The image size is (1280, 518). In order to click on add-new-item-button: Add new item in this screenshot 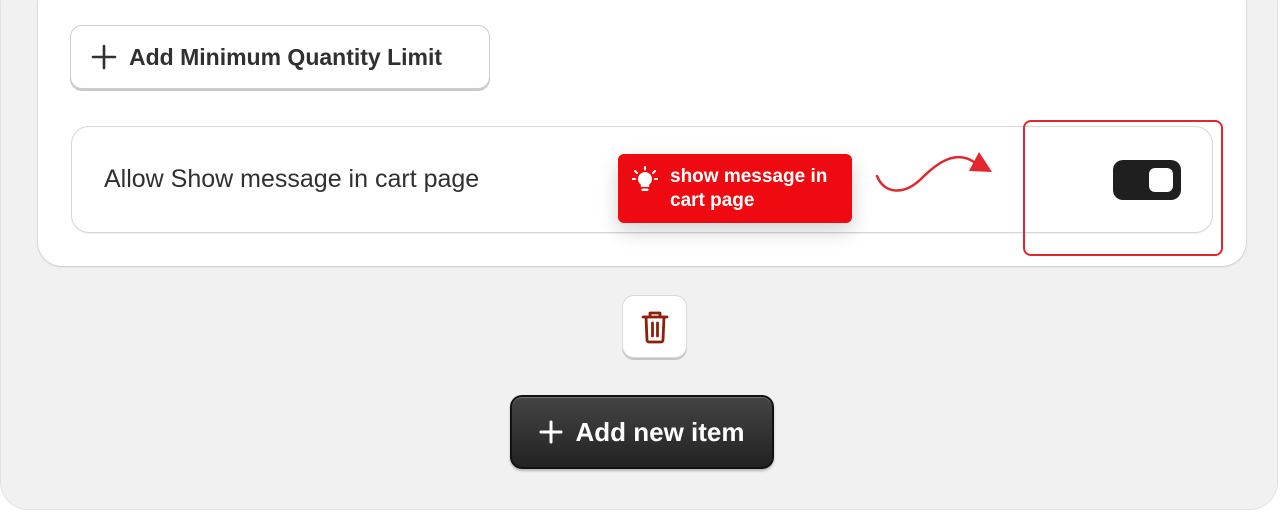, I will do `click(642, 432)`.